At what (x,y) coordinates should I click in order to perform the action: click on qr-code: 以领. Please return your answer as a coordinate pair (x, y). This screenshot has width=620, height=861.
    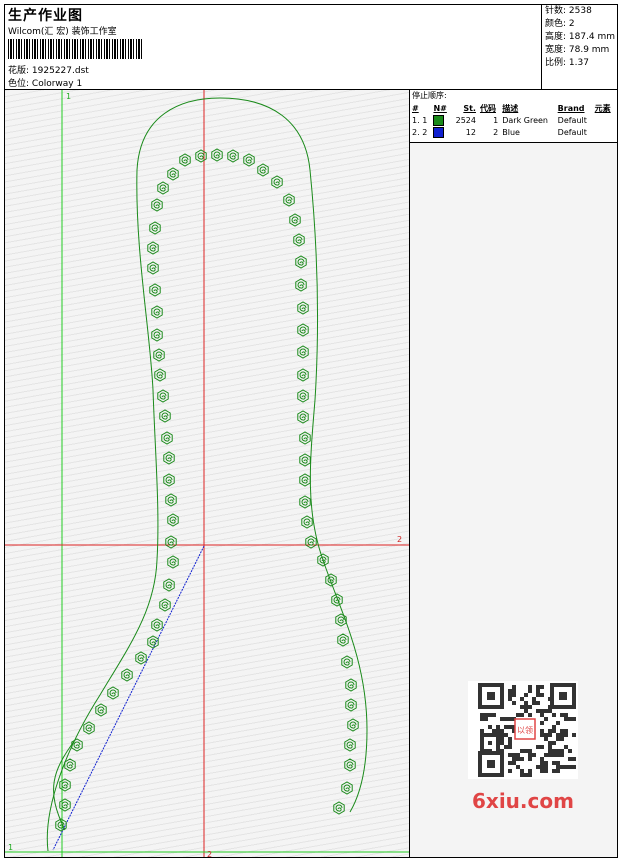
    Looking at the image, I should click on (523, 730).